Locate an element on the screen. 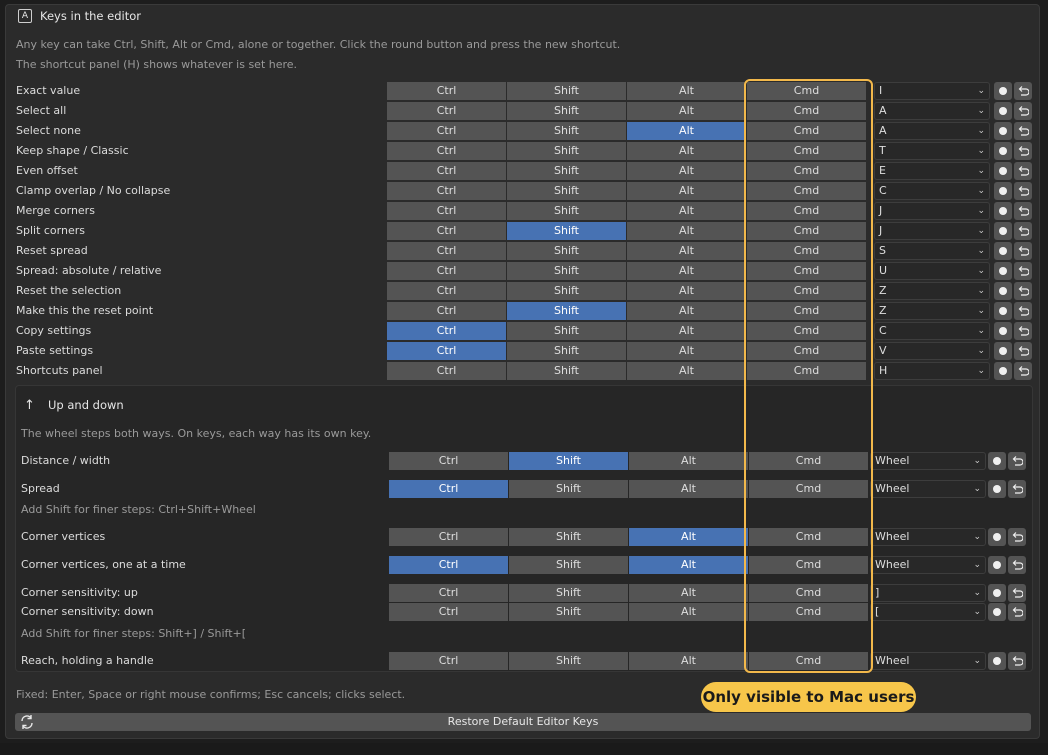 This screenshot has width=1048, height=755. key-select: S ⌄ is located at coordinates (932, 251).